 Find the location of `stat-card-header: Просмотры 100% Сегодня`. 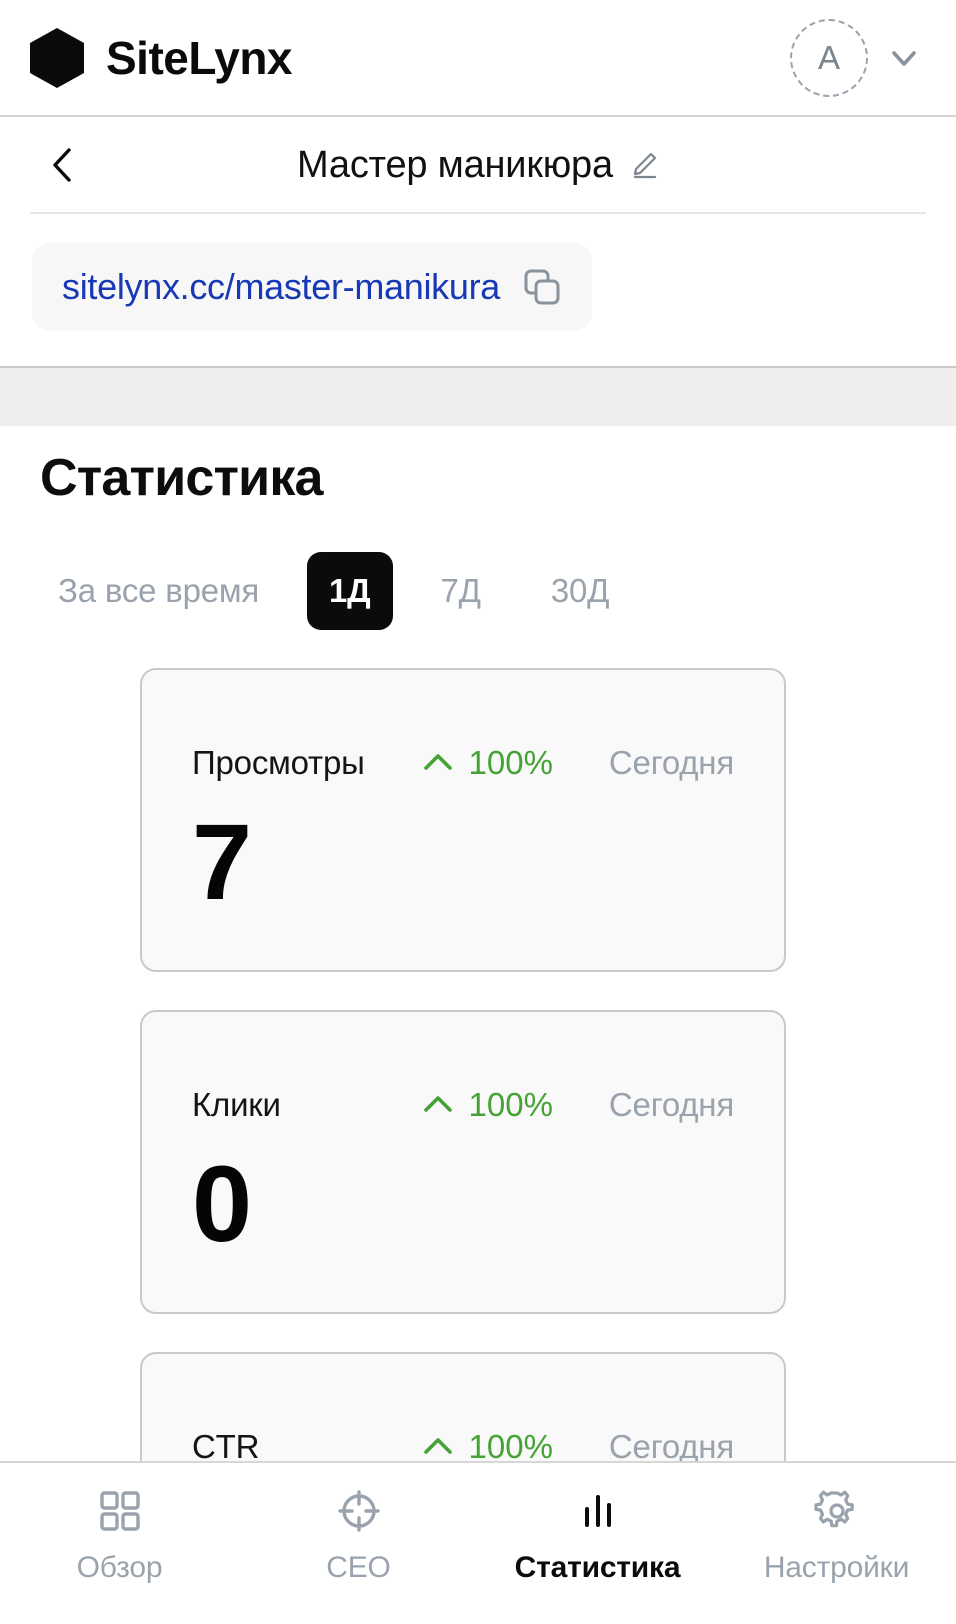

stat-card-header: Просмотры 100% Сегодня is located at coordinates (463, 763).